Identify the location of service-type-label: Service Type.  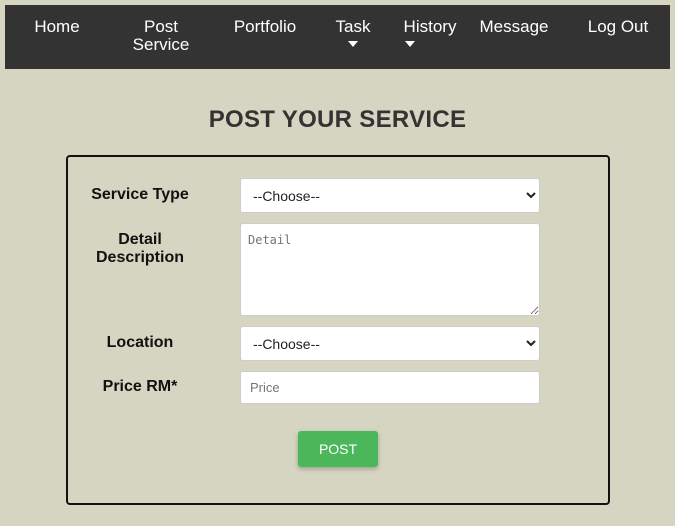
(140, 194).